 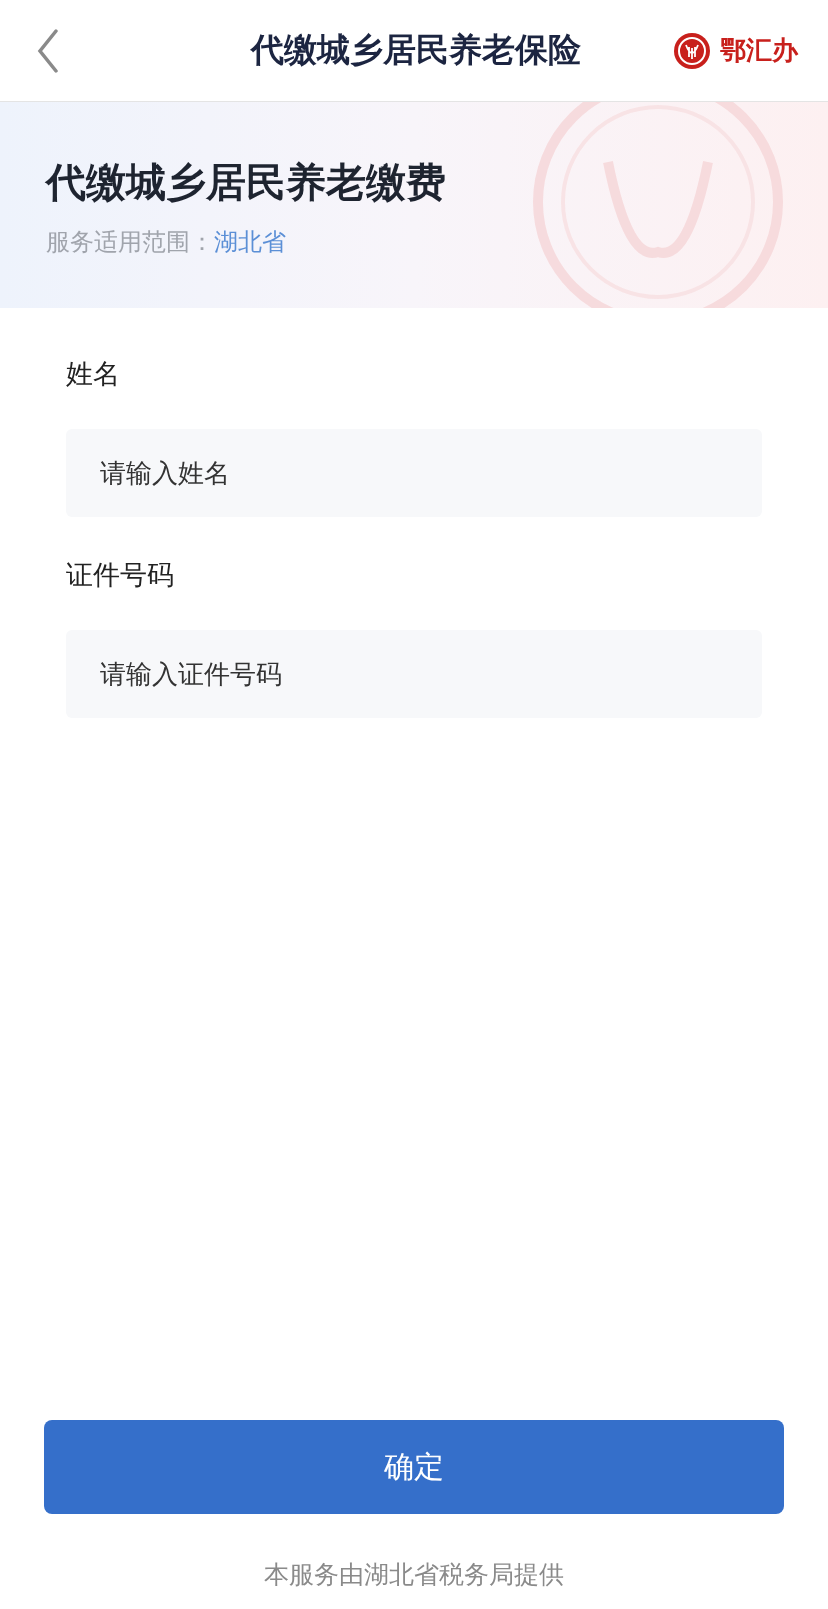 I want to click on provider-note: 本服务由湖北省税务局提供, so click(x=414, y=1575).